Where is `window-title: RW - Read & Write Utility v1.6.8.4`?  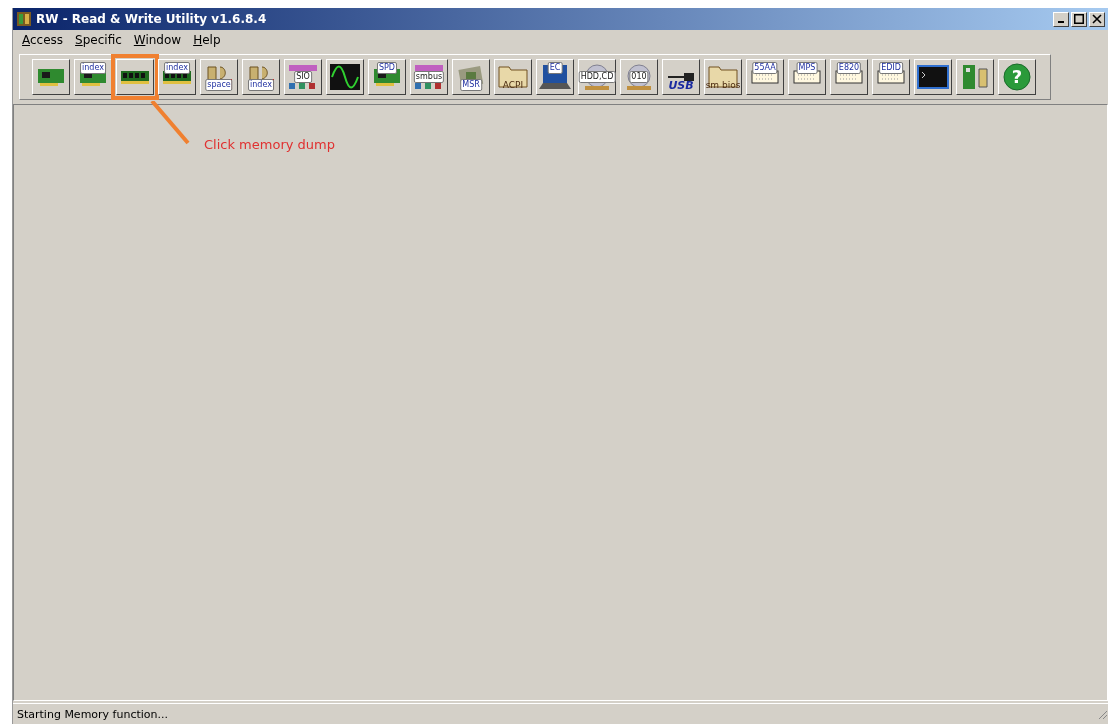
window-title: RW - Read & Write Utility v1.6.8.4 is located at coordinates (151, 19).